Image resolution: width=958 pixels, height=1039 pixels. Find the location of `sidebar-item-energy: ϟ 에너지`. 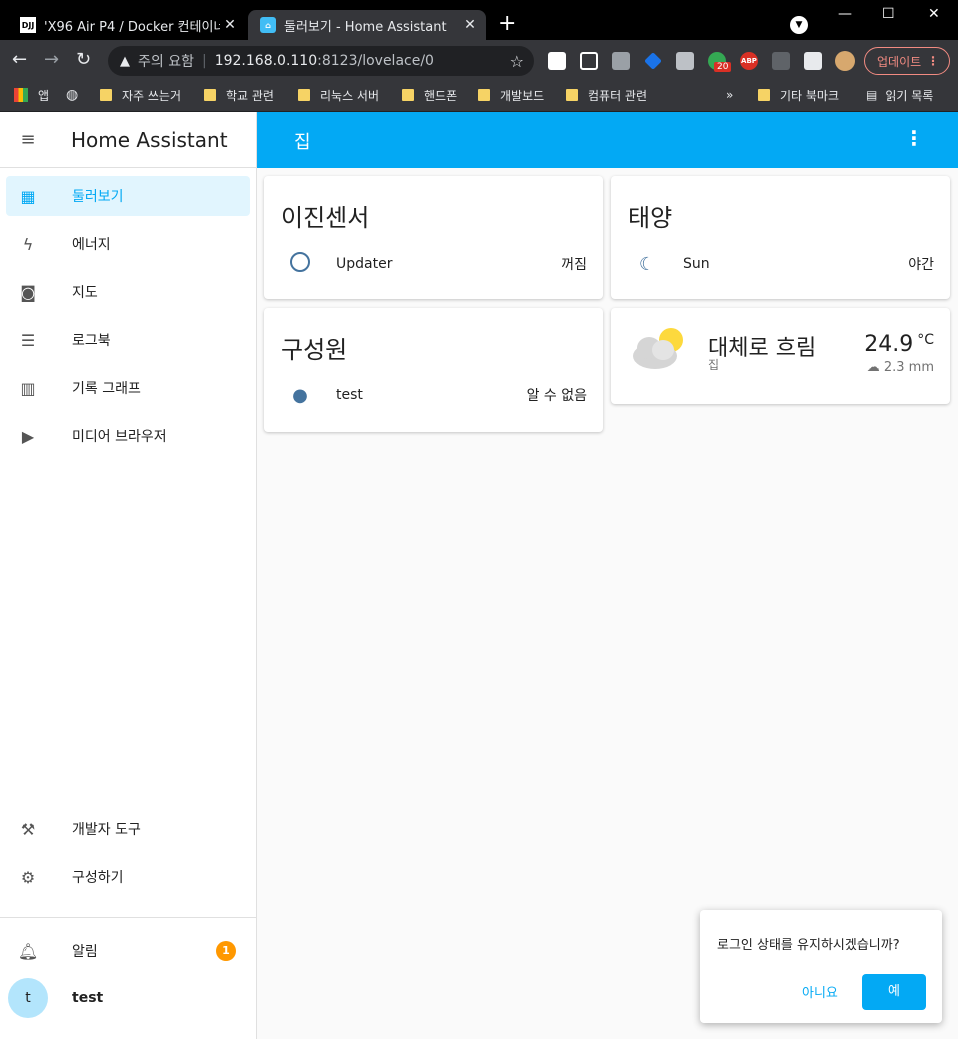

sidebar-item-energy: ϟ 에너지 is located at coordinates (128, 244).